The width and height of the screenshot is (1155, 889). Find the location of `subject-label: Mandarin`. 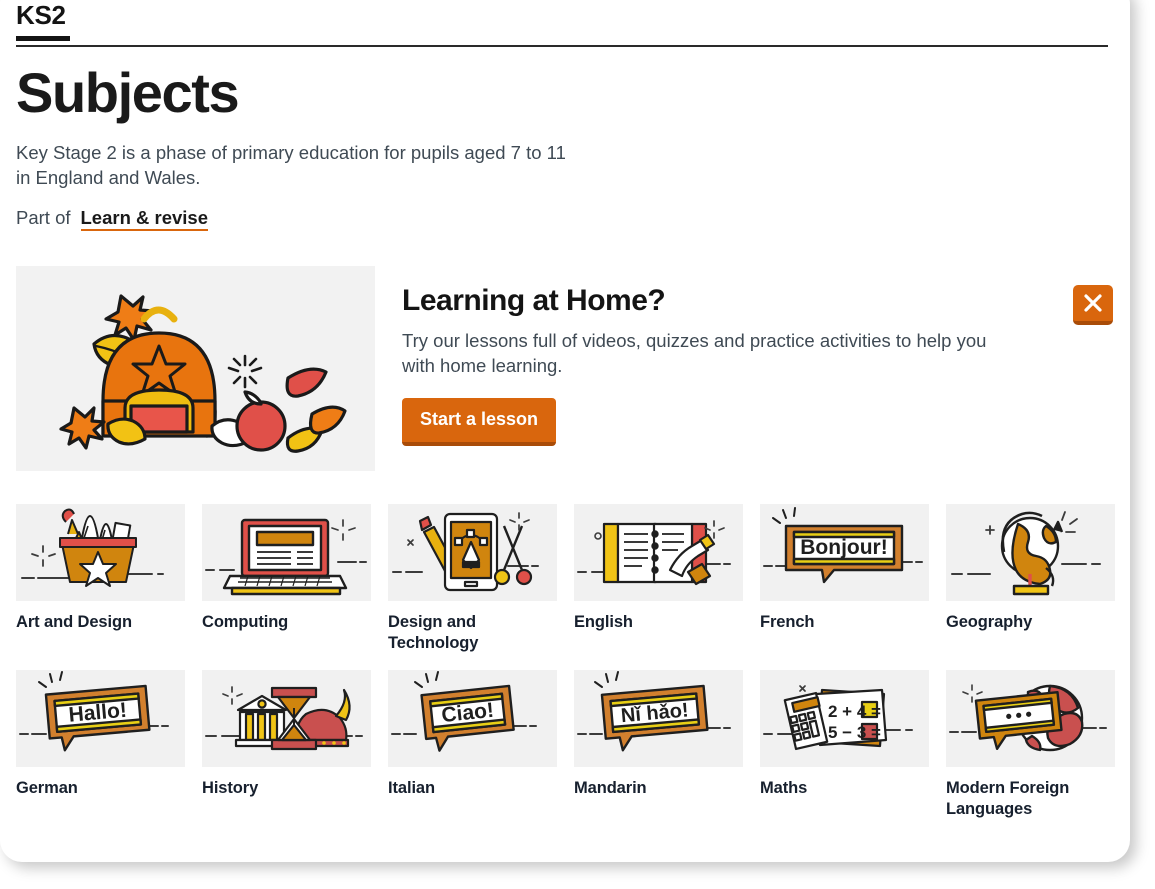

subject-label: Mandarin is located at coordinates (610, 788).